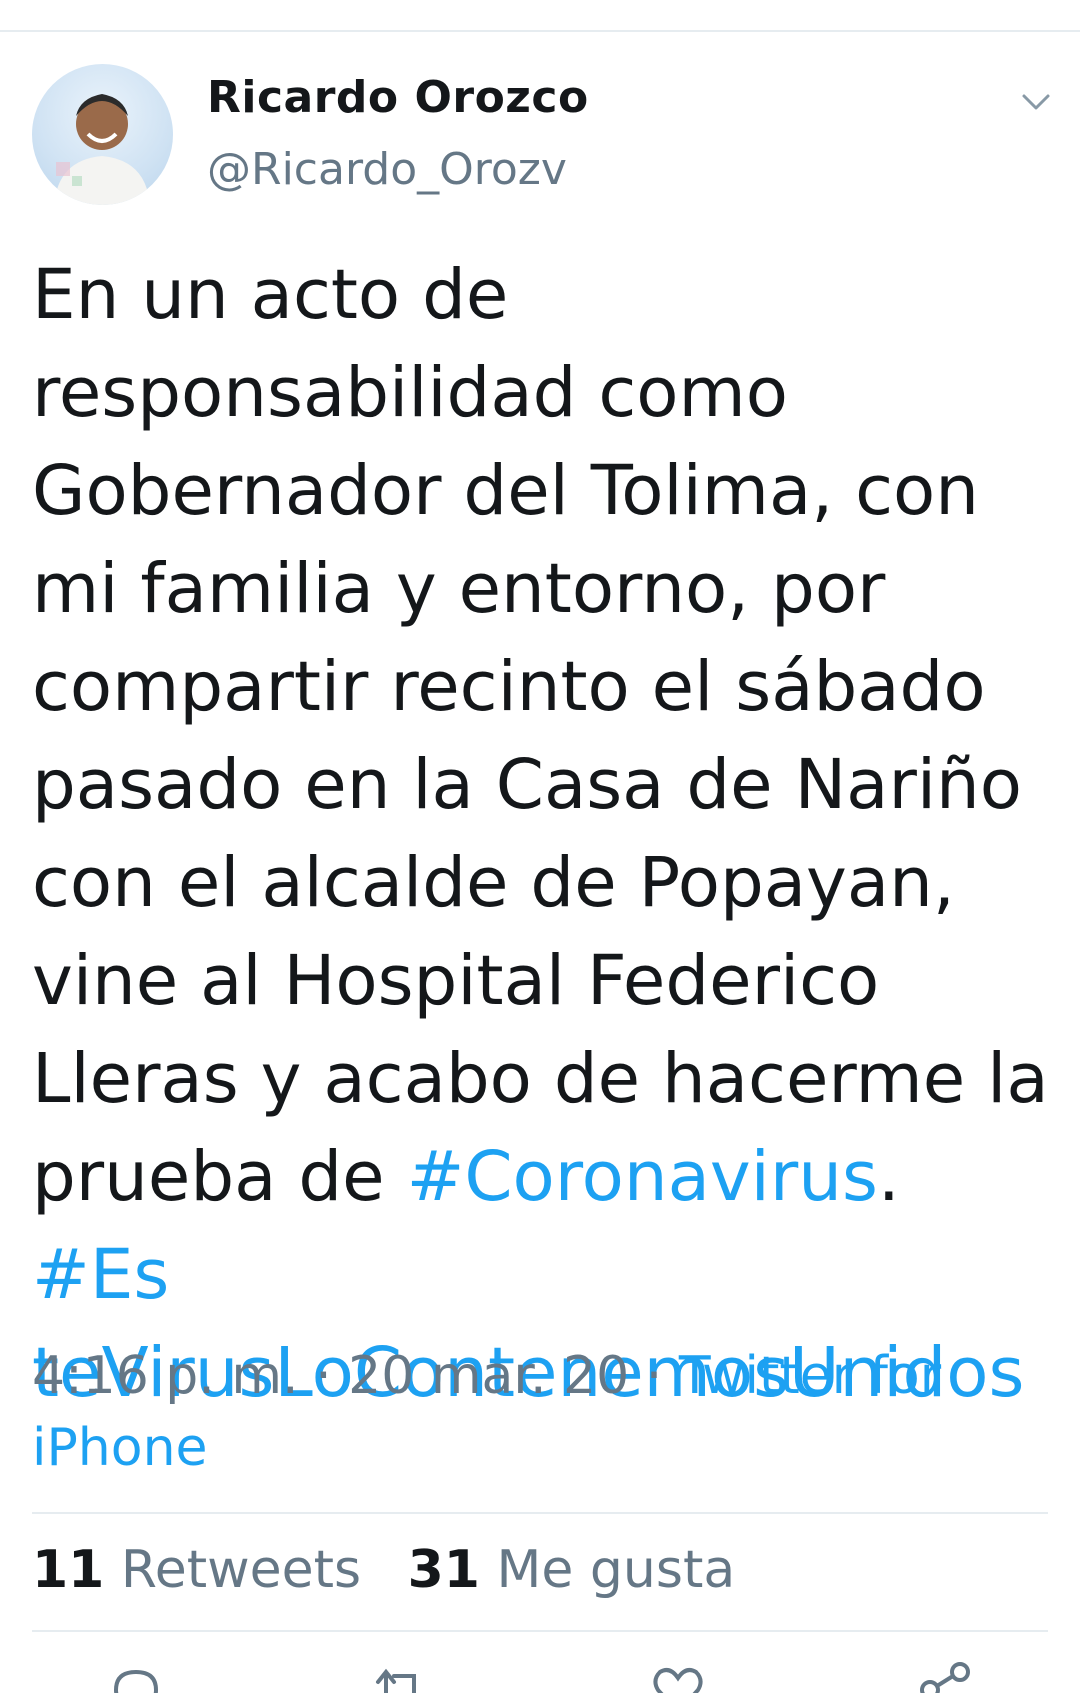  I want to click on action-bar, so click(540, 1676).